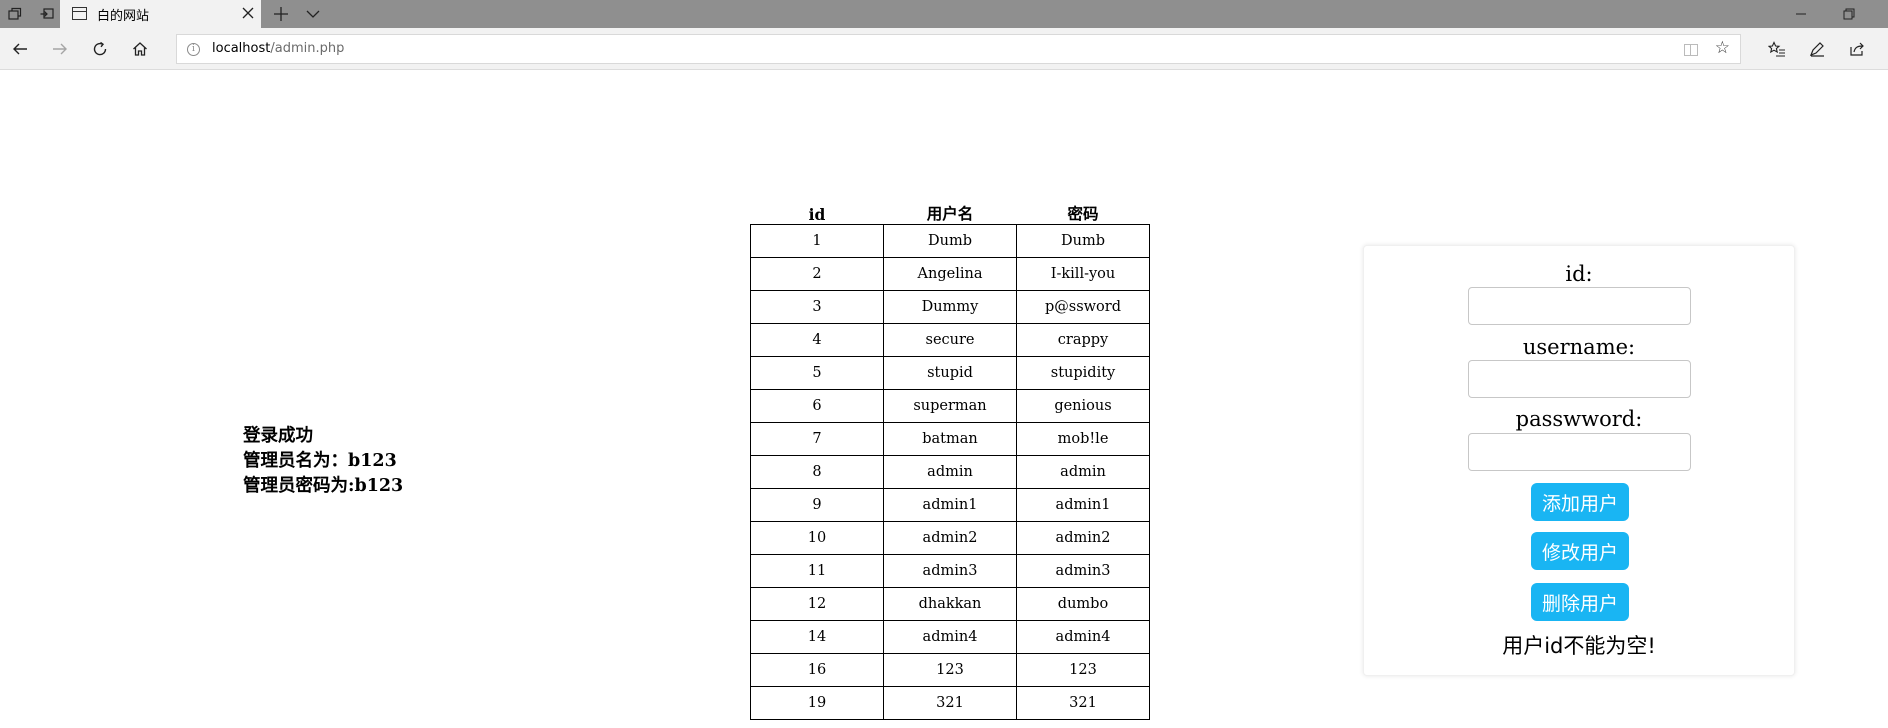 This screenshot has height=728, width=1888. I want to click on cell-id: 4, so click(817, 340).